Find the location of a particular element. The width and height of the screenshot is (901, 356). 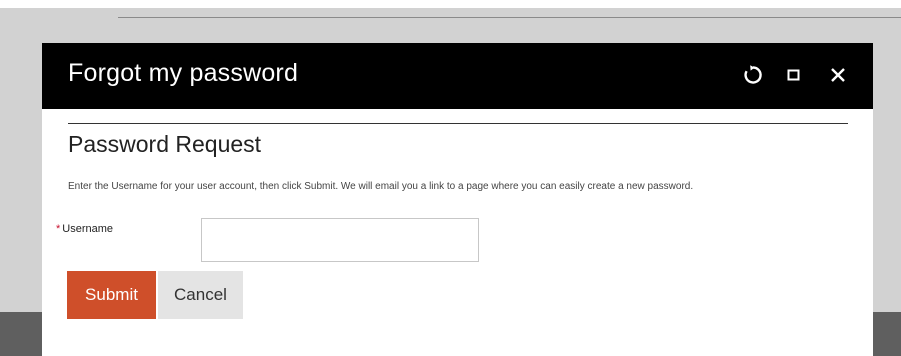

page-background-top is located at coordinates (450, 4).